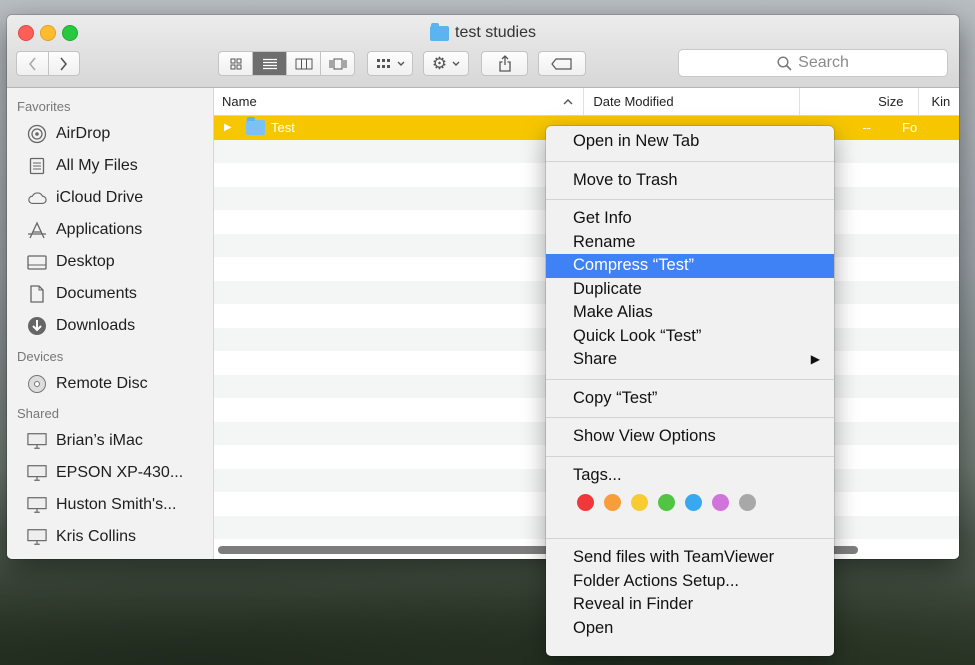 The image size is (975, 665). I want to click on back-button, so click(33, 63).